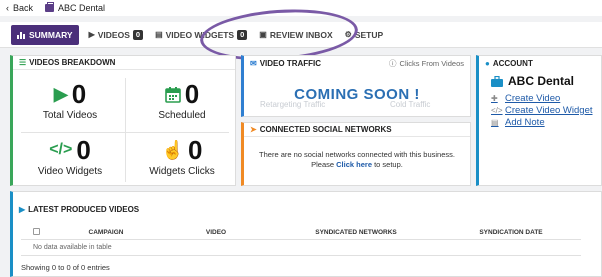 The height and width of the screenshot is (277, 602). I want to click on videos-count-badge: 0, so click(138, 34).